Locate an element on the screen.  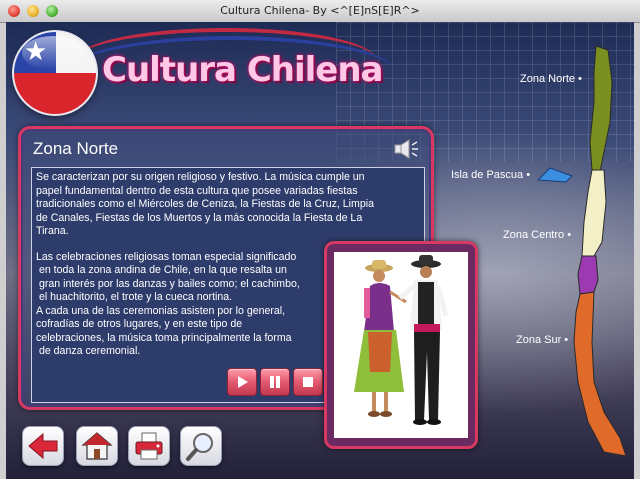
zona-centro-region is located at coordinates (588, 275).